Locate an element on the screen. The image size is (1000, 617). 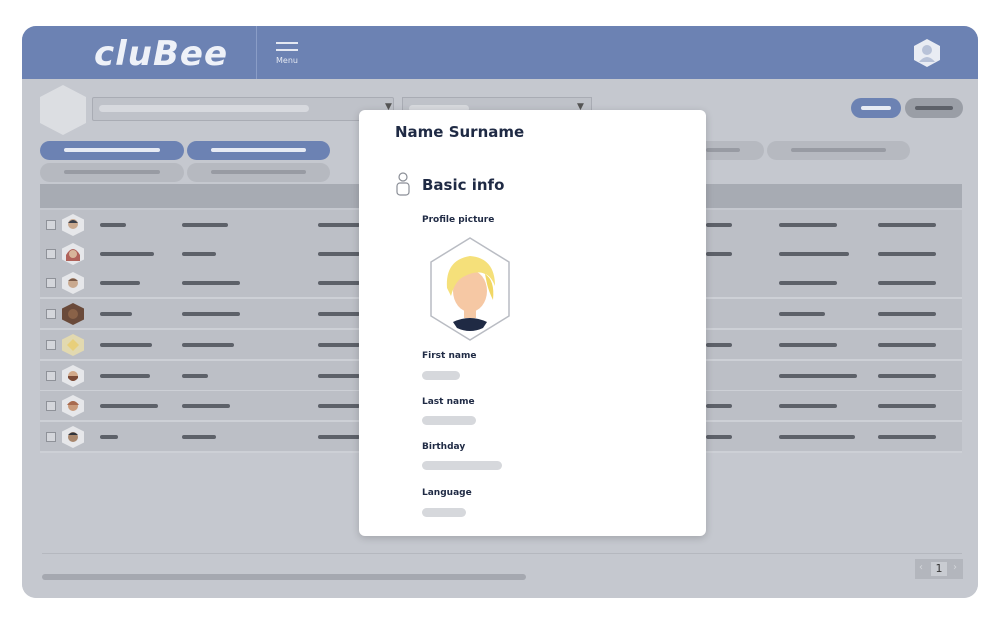
last-name-value-placeholder is located at coordinates (449, 420).